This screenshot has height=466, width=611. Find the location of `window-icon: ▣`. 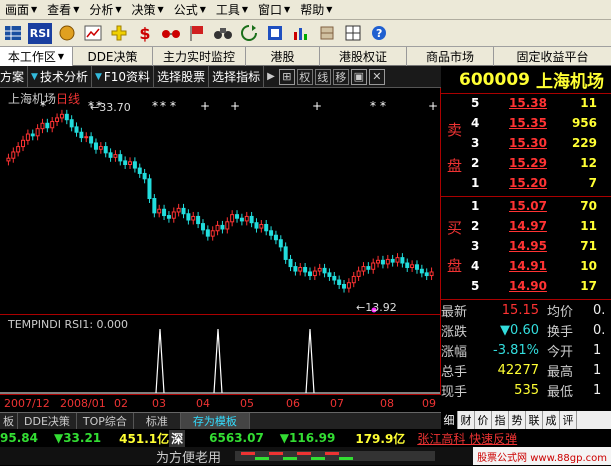

window-icon: ▣ is located at coordinates (358, 76).